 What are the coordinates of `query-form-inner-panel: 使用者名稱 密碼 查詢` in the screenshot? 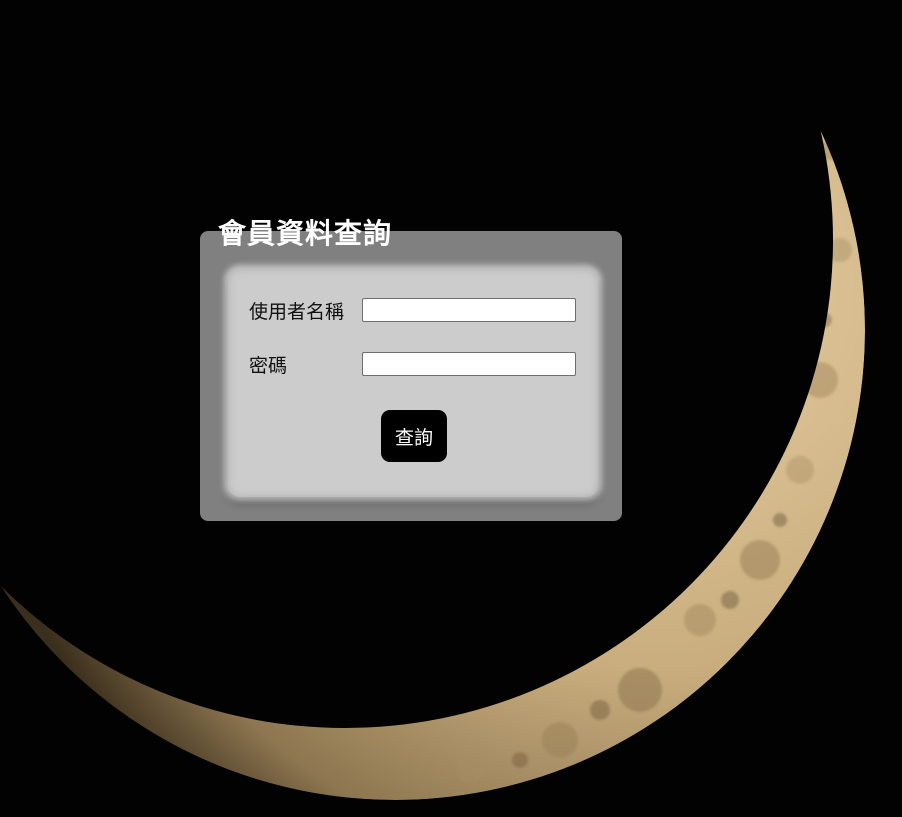 It's located at (413, 383).